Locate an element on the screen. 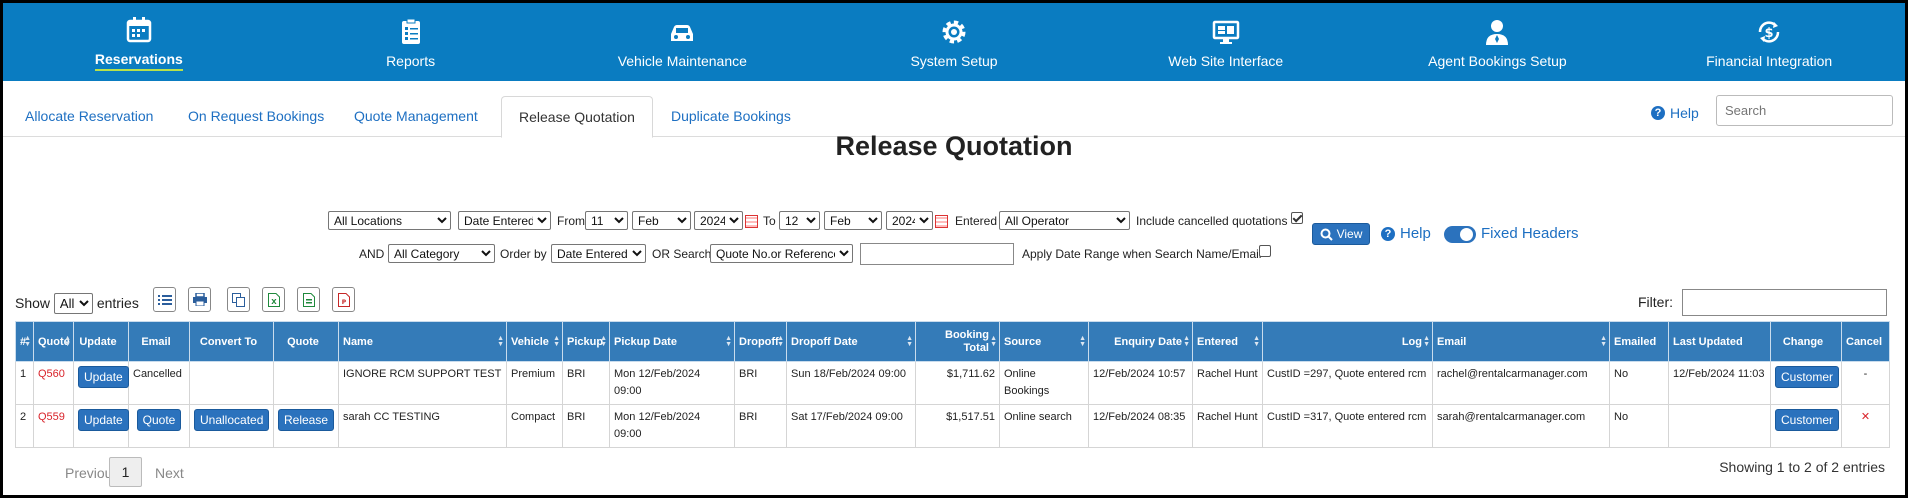 Image resolution: width=1908 pixels, height=498 pixels. email-address: rachel@rentalcarmanager.com is located at coordinates (1521, 383).